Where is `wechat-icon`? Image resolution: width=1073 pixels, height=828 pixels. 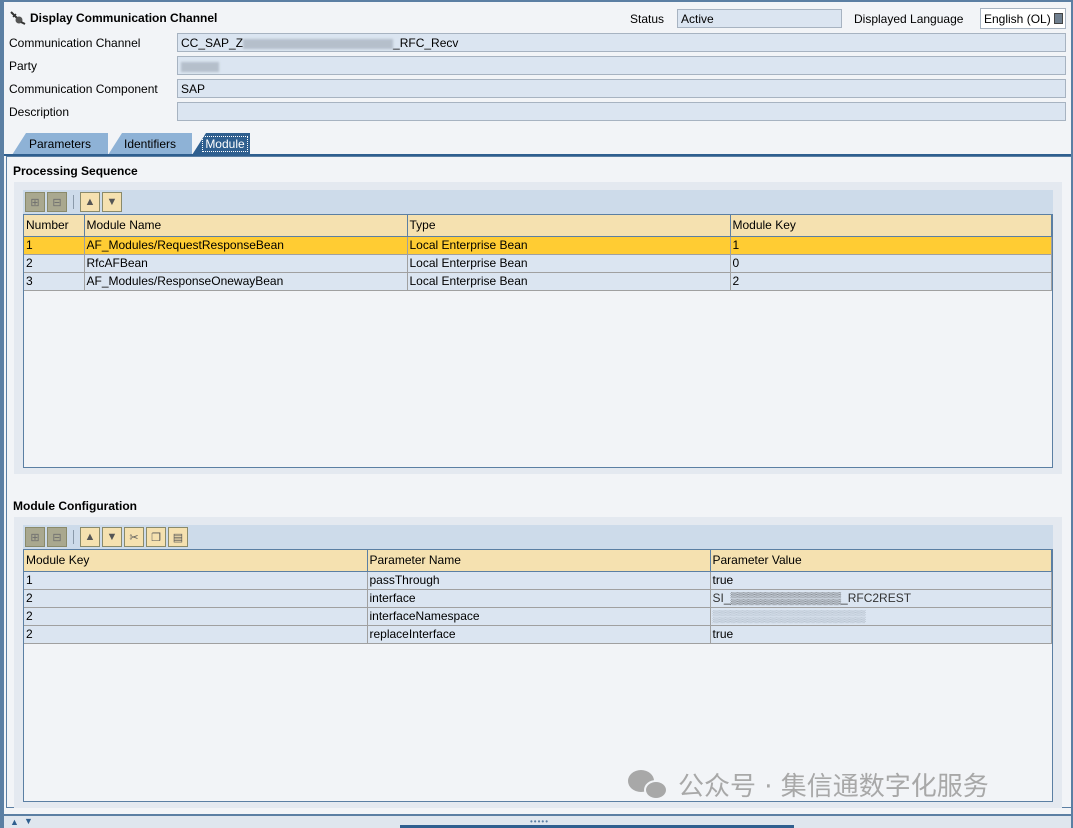 wechat-icon is located at coordinates (649, 785).